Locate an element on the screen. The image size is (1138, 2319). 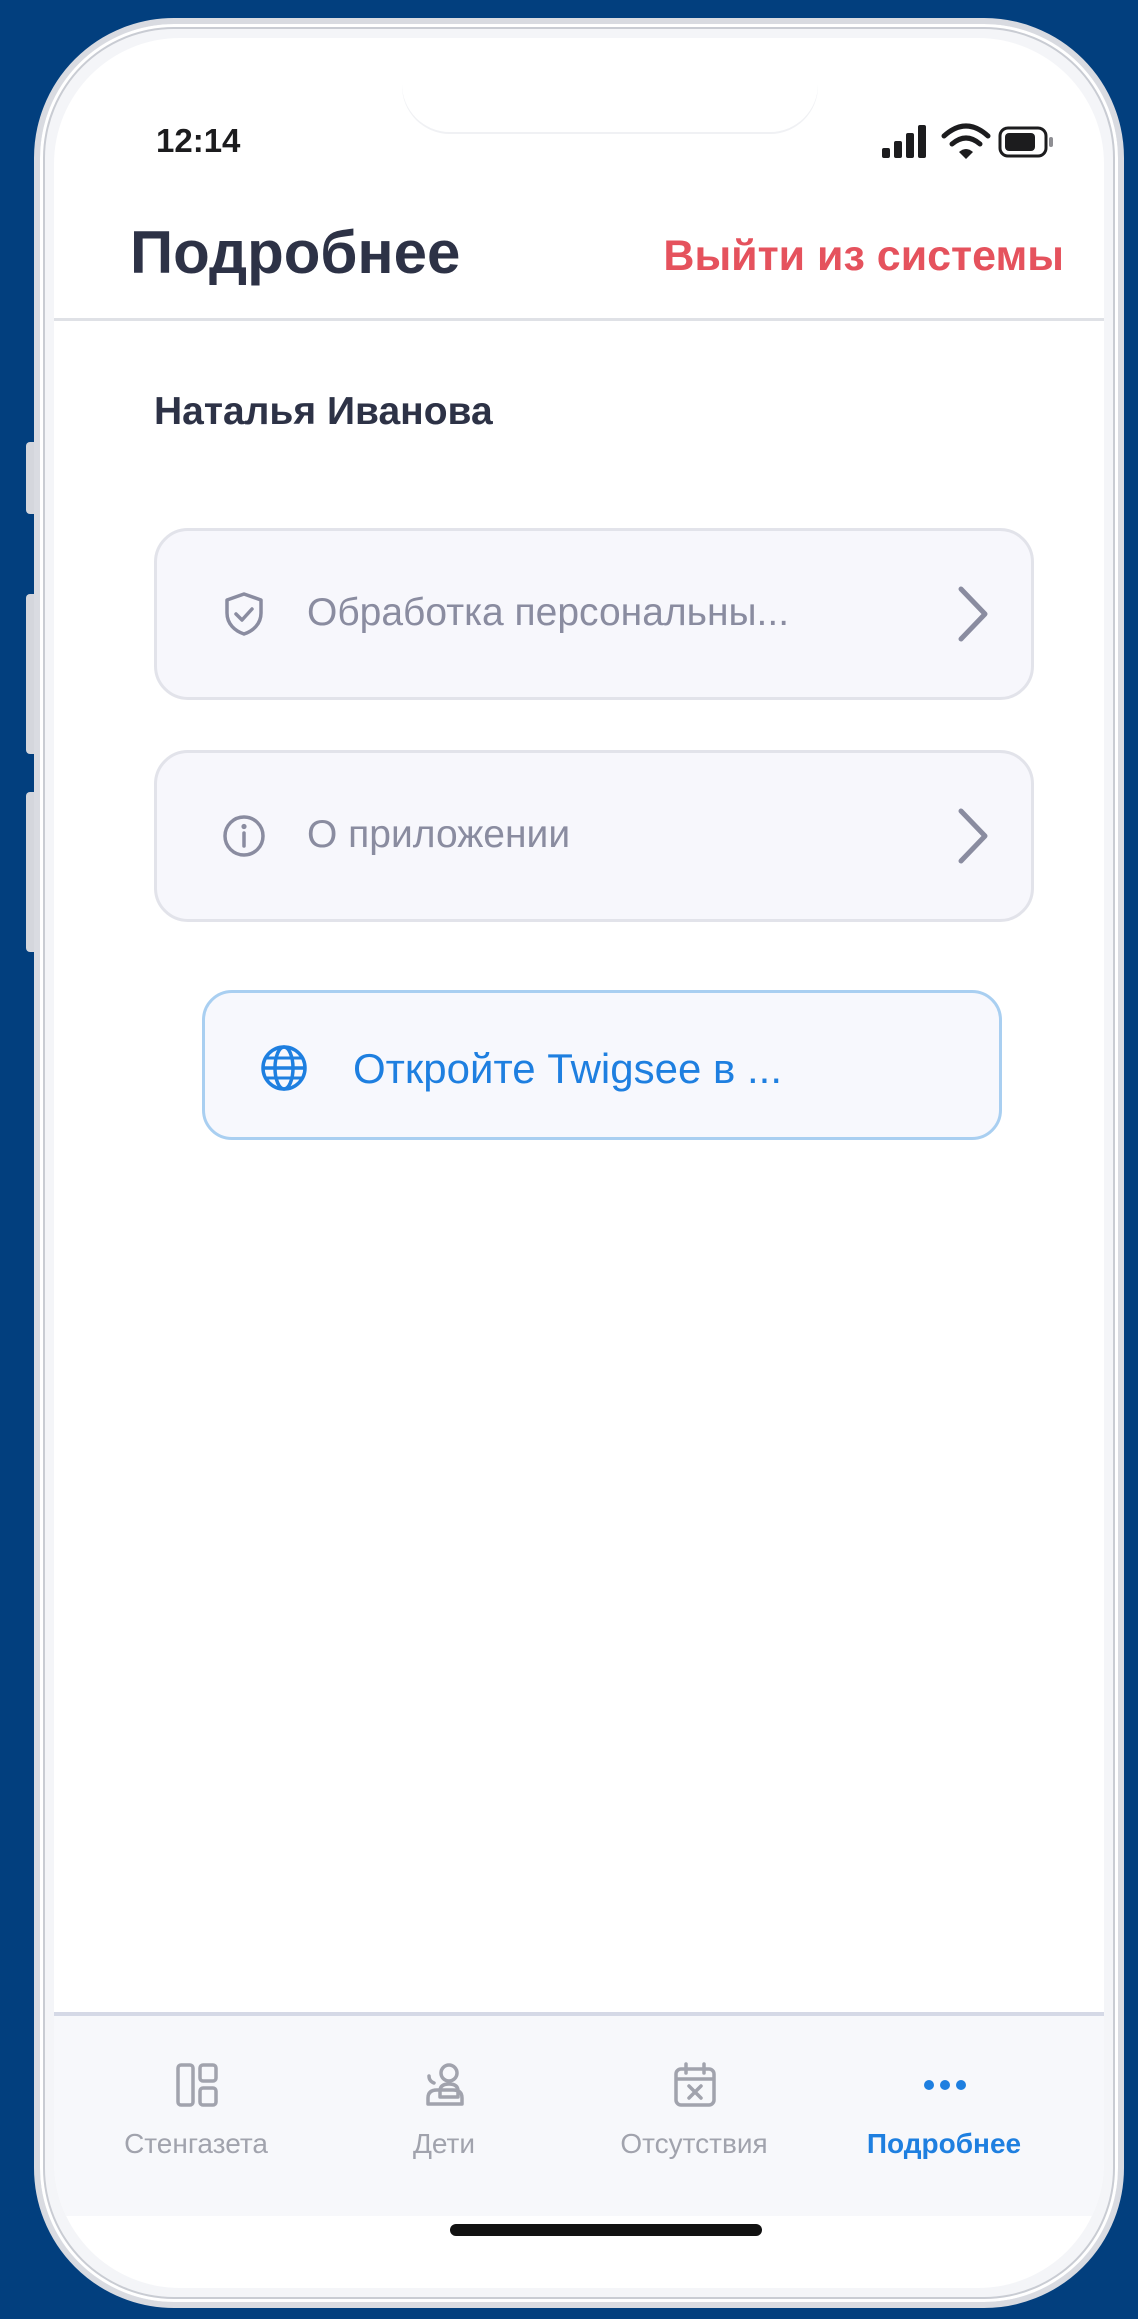
notch is located at coordinates (610, 85).